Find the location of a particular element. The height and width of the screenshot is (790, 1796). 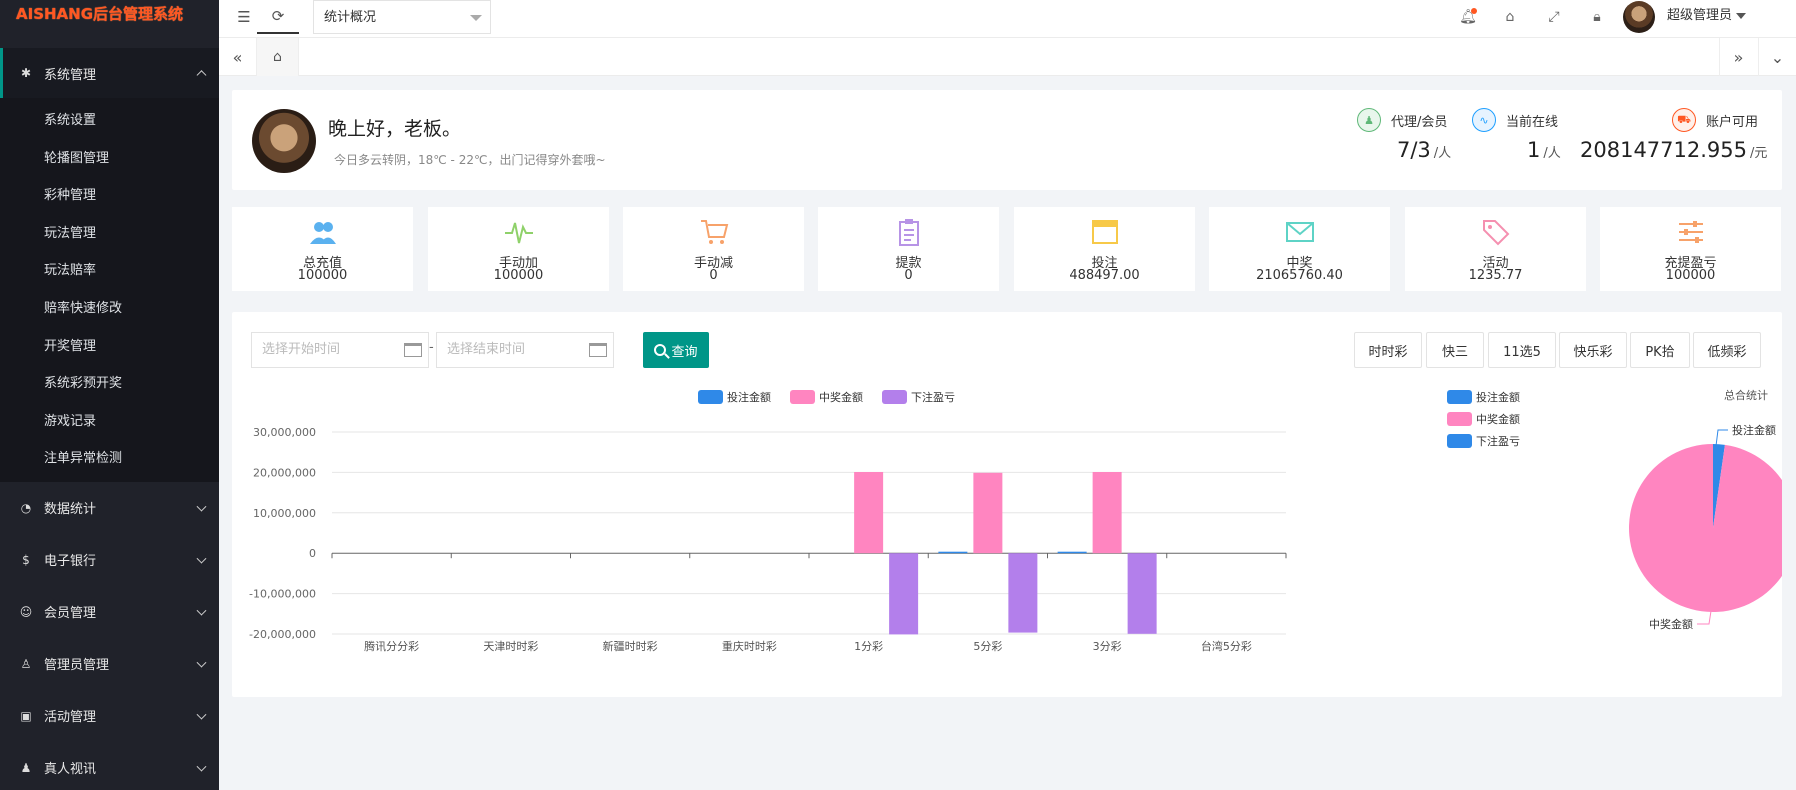

home-tab: ⌂ is located at coordinates (278, 57).